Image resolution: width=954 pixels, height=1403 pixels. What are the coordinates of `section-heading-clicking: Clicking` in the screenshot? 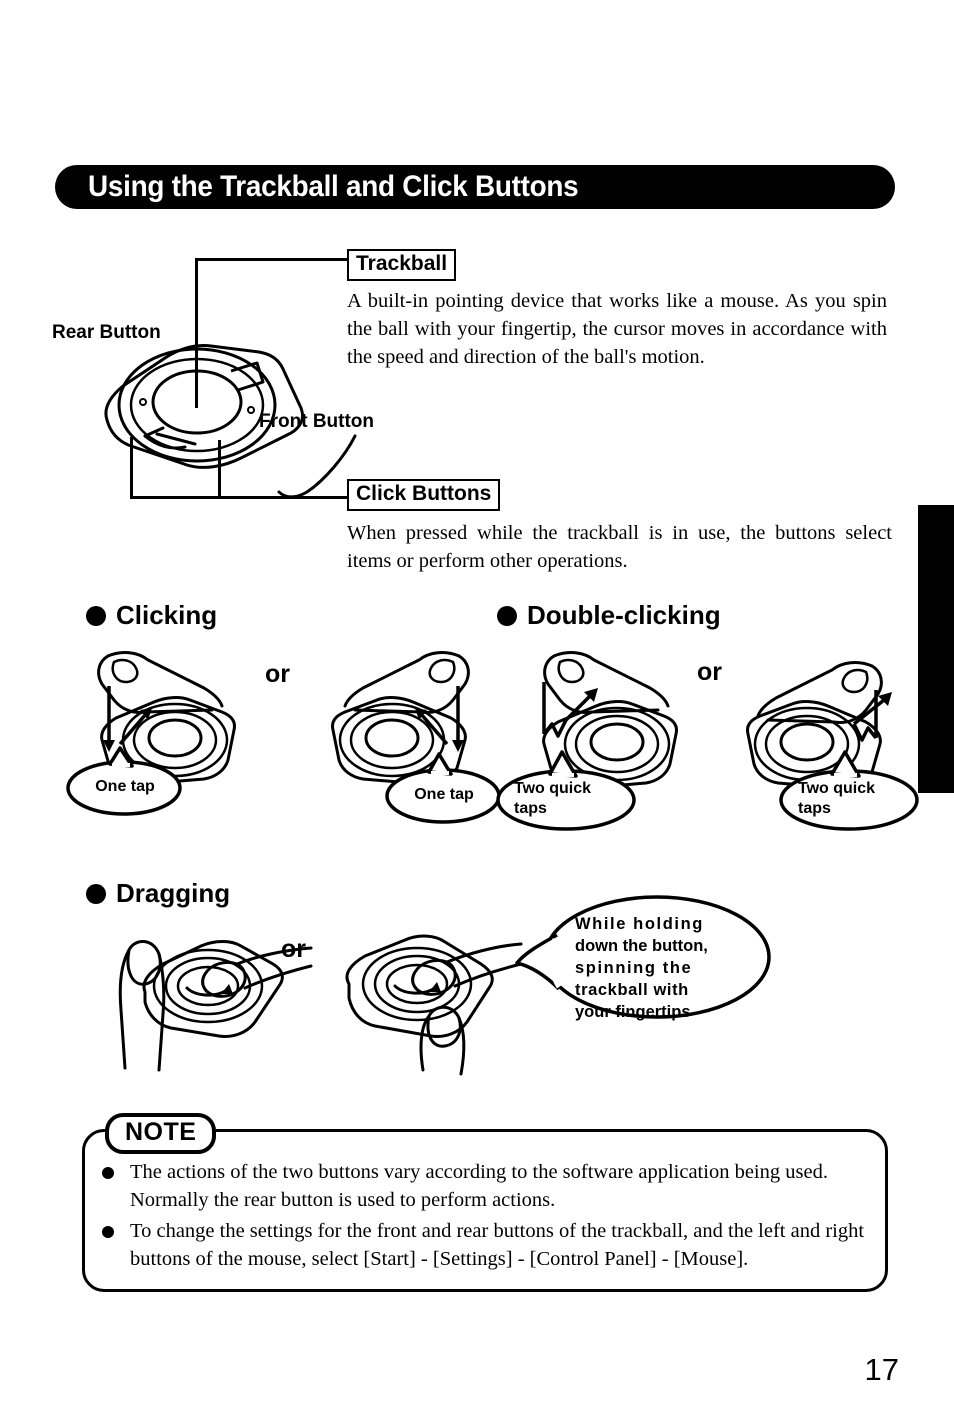 It's located at (151, 615).